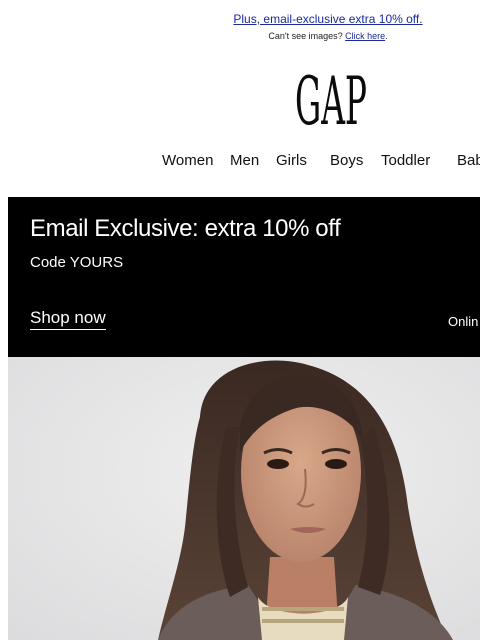  What do you see at coordinates (187, 160) in the screenshot?
I see `nav-item-women: Women` at bounding box center [187, 160].